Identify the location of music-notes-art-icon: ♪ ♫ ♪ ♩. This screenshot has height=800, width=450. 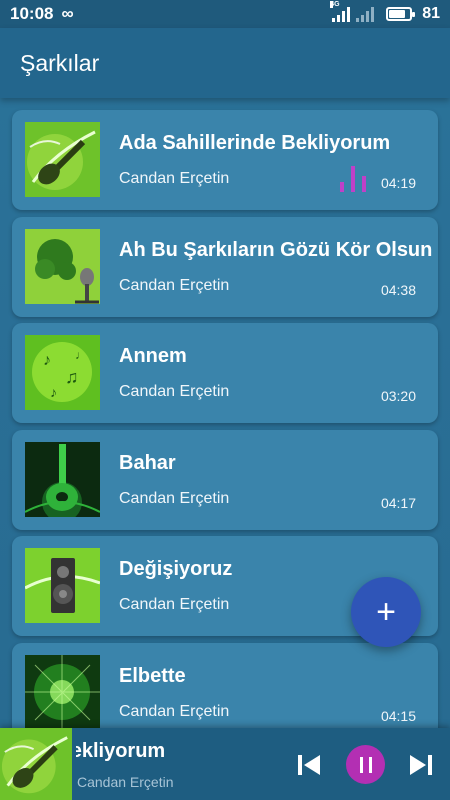
(62, 372).